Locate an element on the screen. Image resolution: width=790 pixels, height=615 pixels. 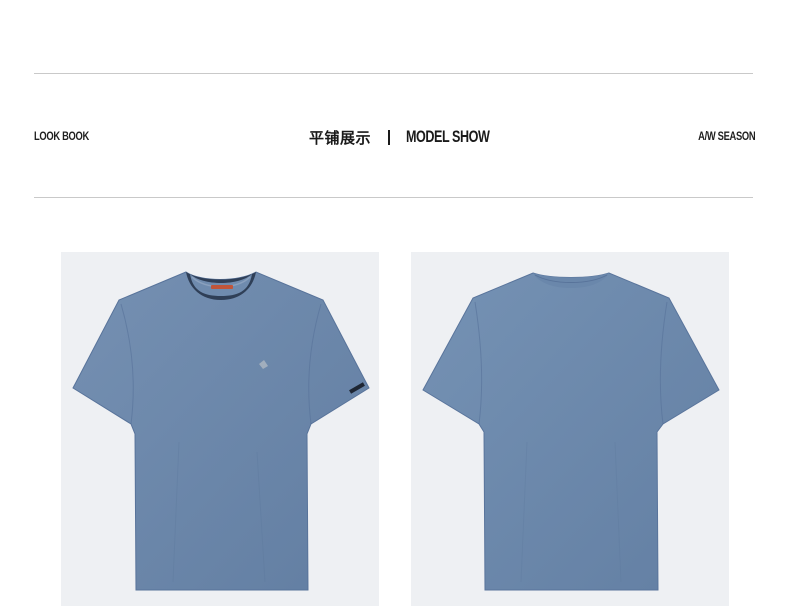
title-separator is located at coordinates (389, 137).